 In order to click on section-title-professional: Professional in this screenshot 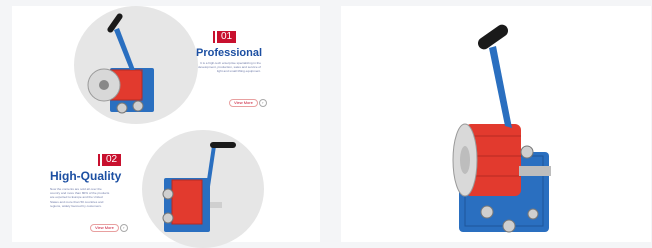, I will do `click(229, 53)`.